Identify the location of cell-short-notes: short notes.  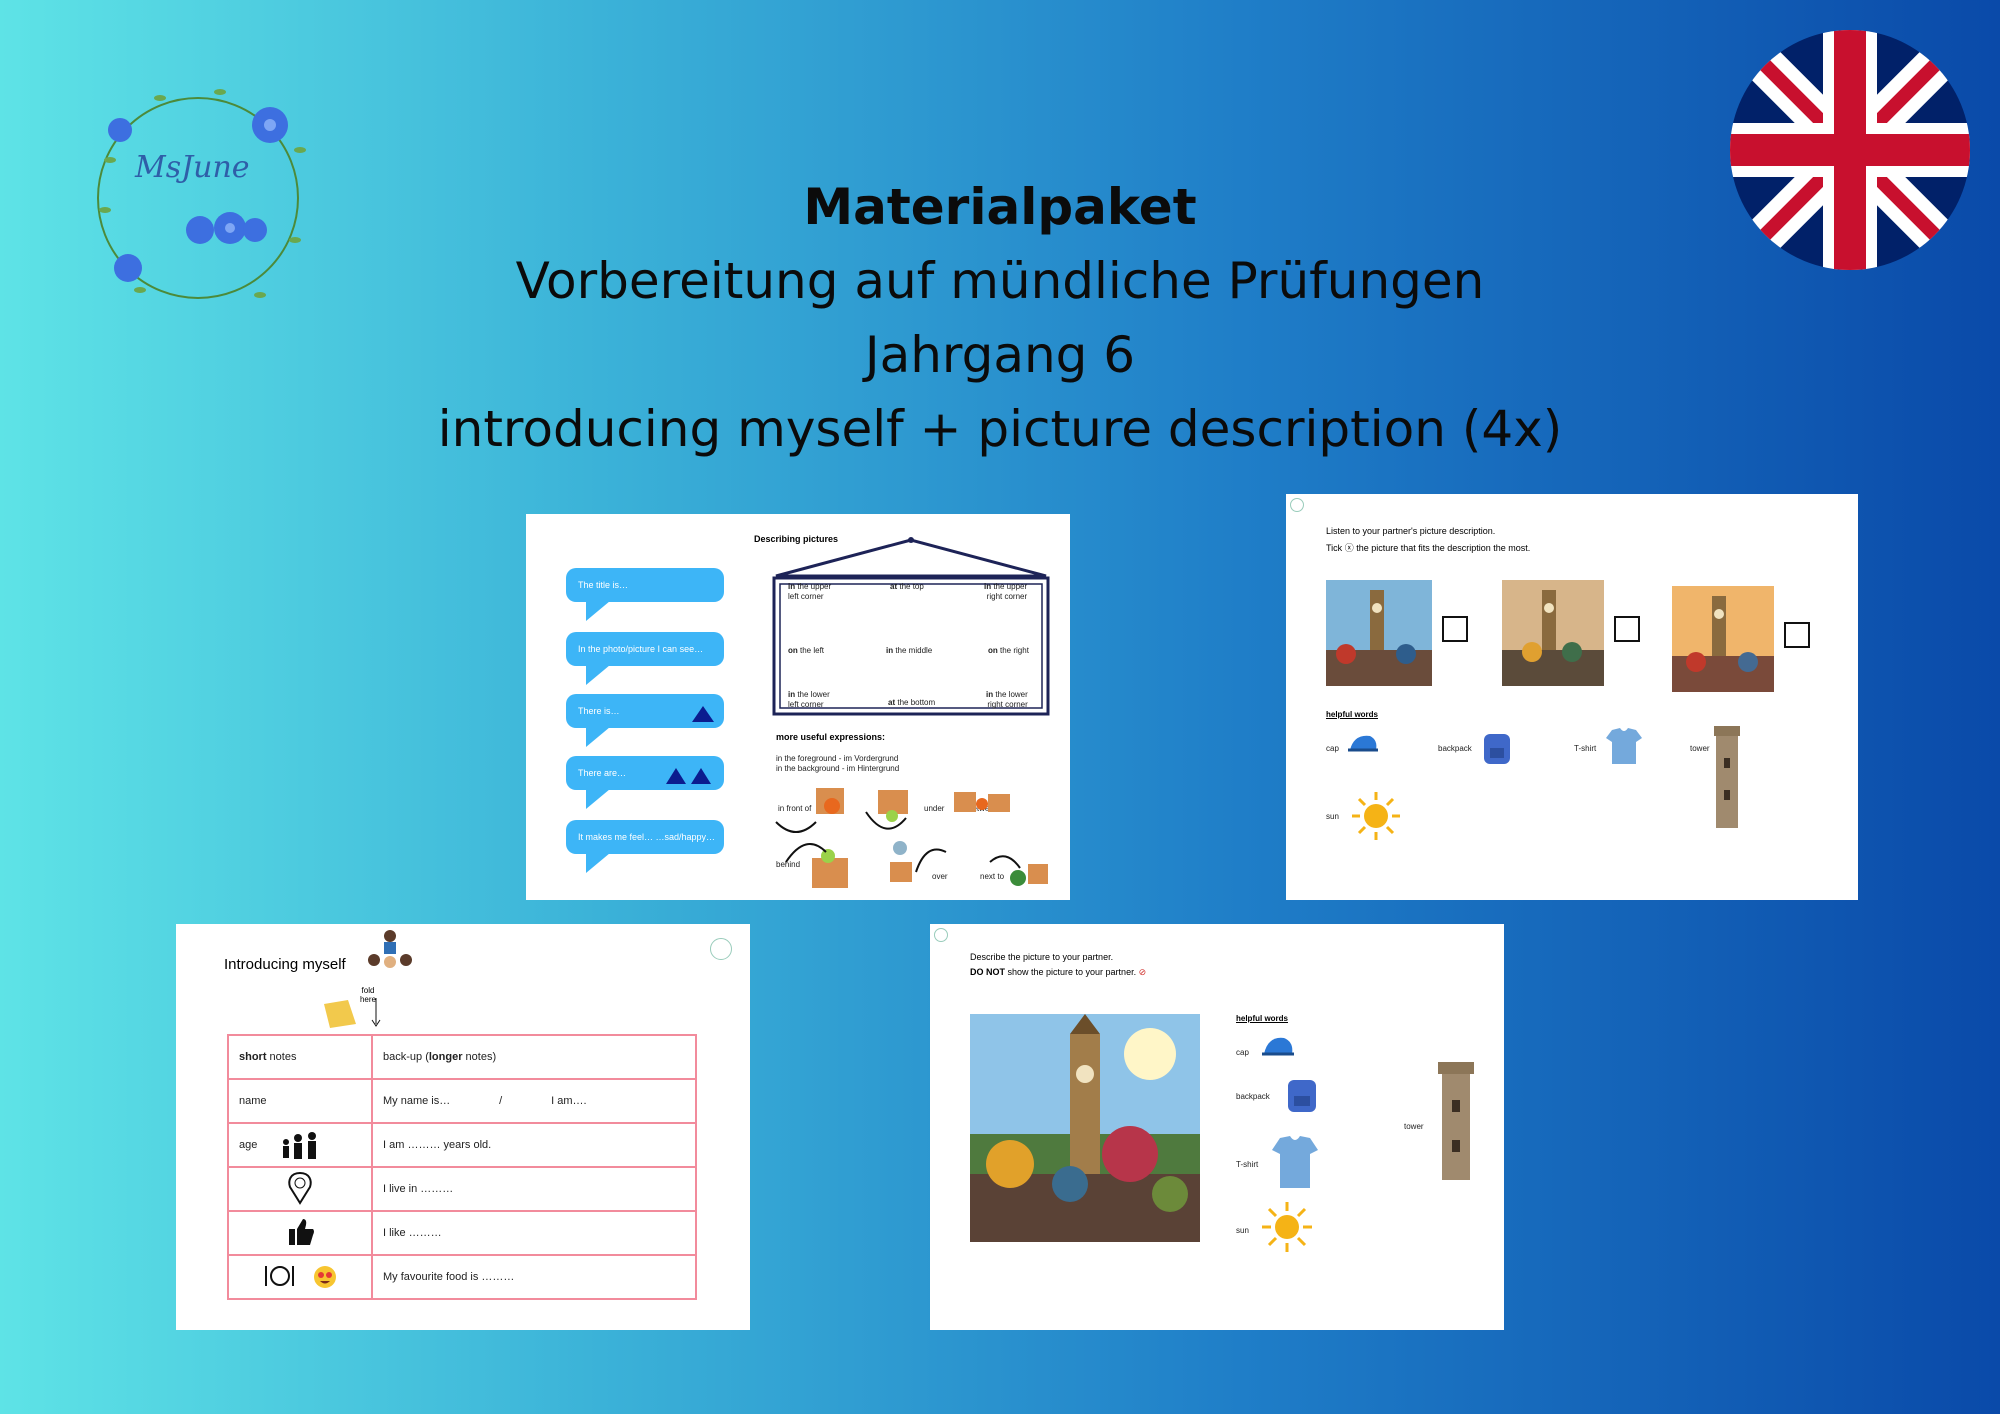
(300, 1057).